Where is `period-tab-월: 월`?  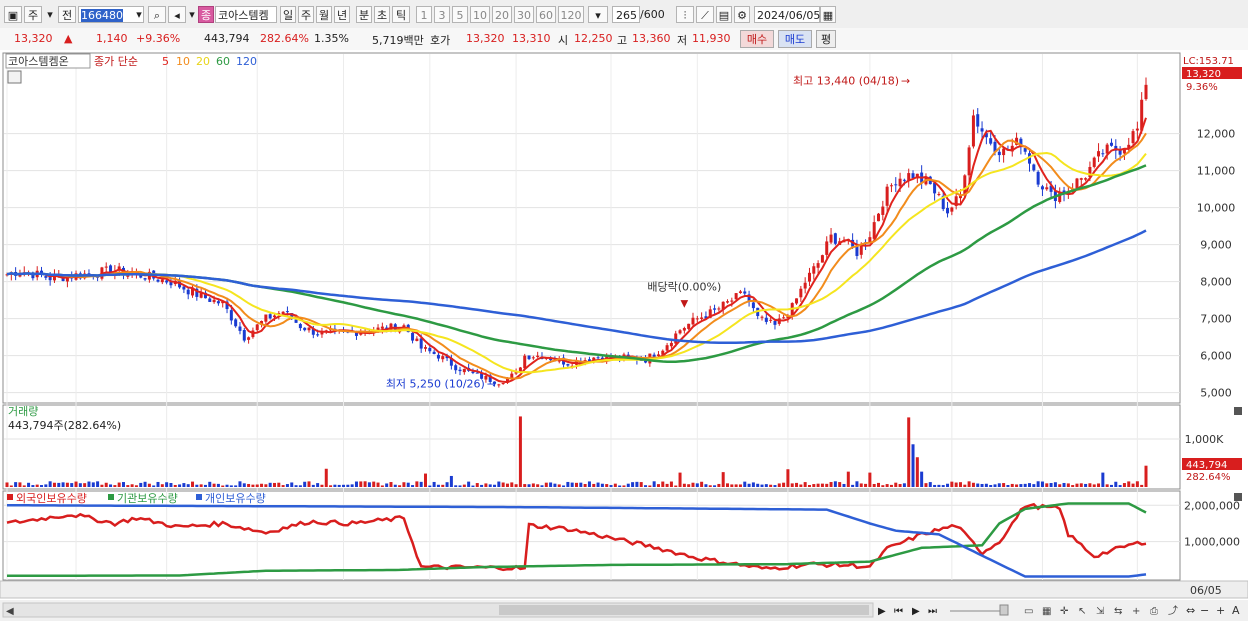 period-tab-월: 월 is located at coordinates (324, 14).